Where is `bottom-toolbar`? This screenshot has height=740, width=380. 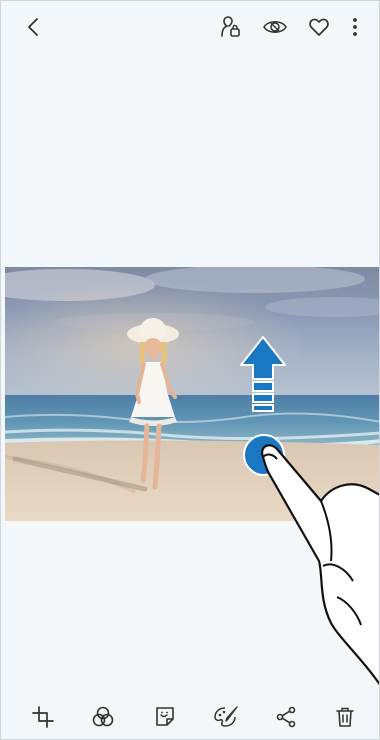 bottom-toolbar is located at coordinates (190, 717).